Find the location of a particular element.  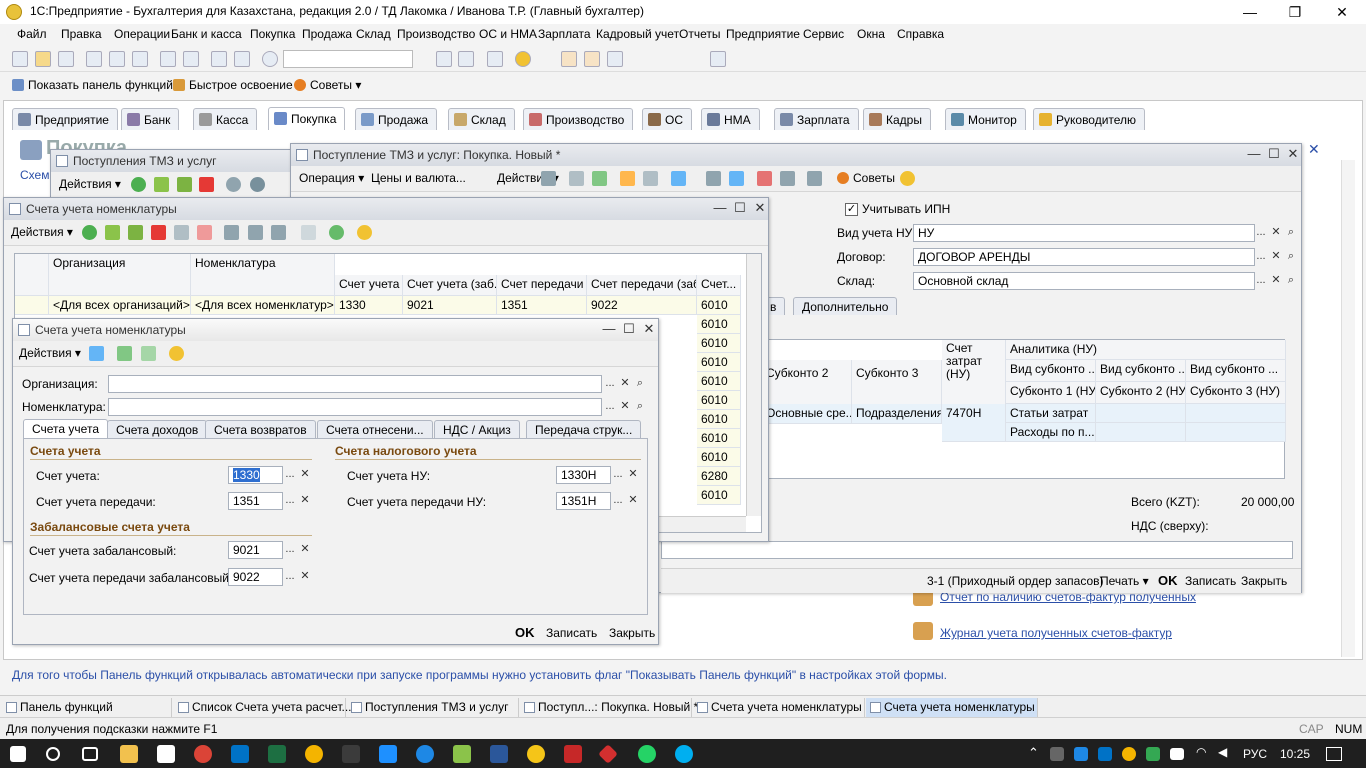

filter-value-icon is located at coordinates (255, 232).